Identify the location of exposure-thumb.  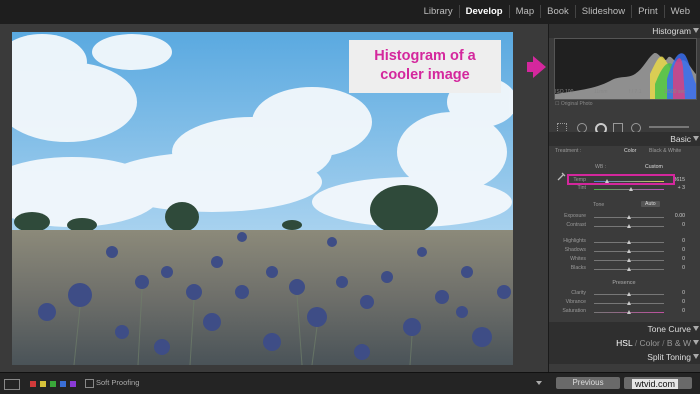
(629, 217).